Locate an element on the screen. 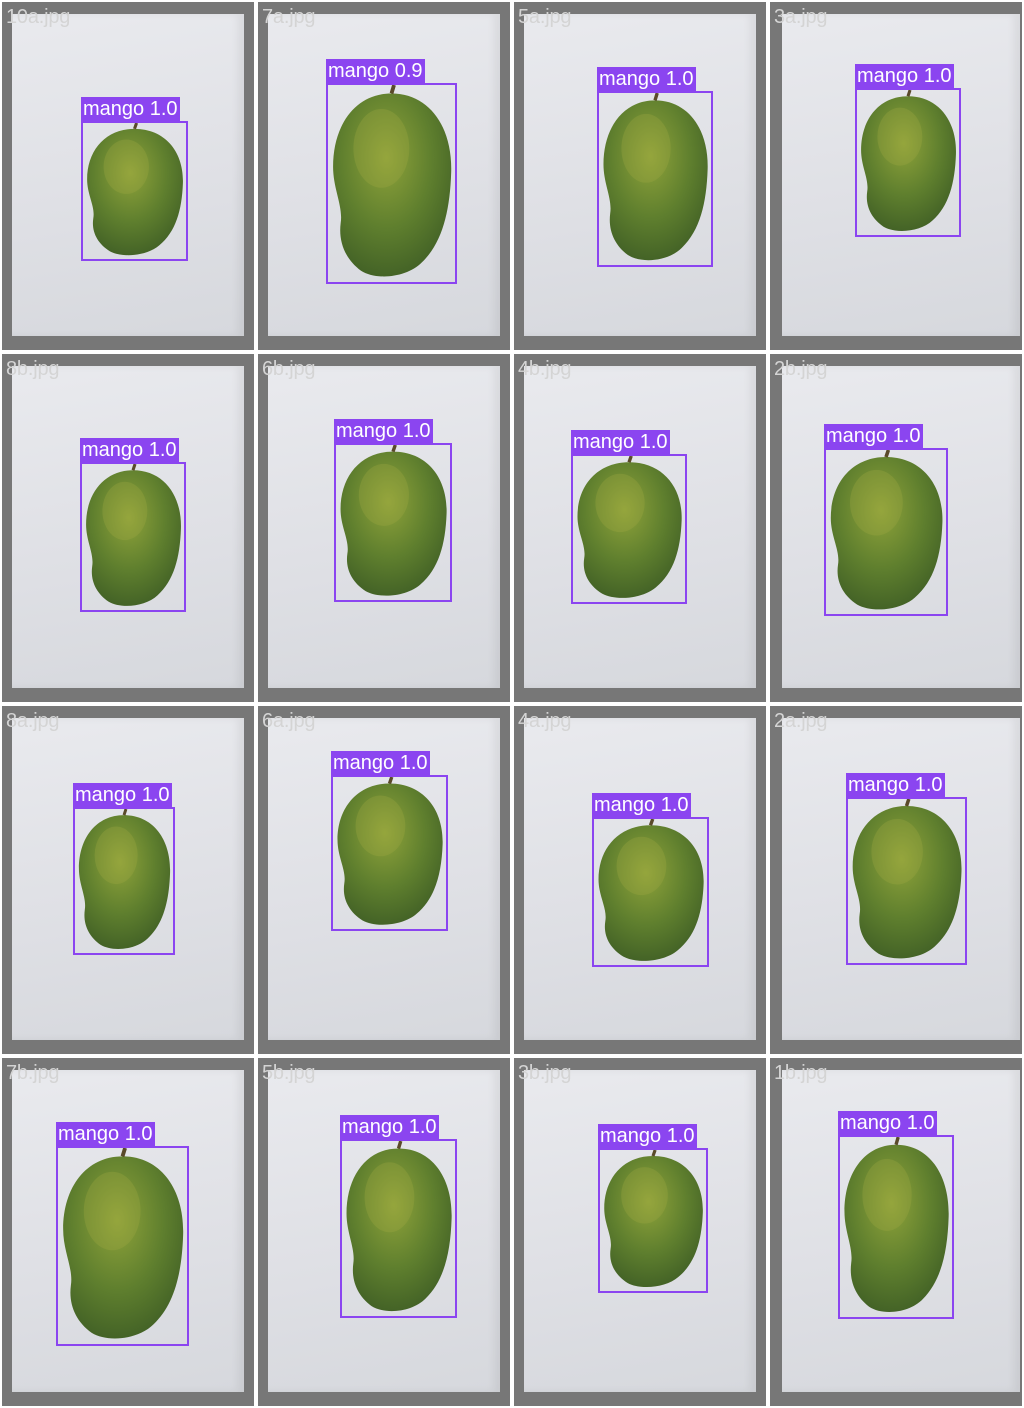 This screenshot has height=1408, width=1024. image-tile: mango 1.0 3a.jpg is located at coordinates (896, 176).